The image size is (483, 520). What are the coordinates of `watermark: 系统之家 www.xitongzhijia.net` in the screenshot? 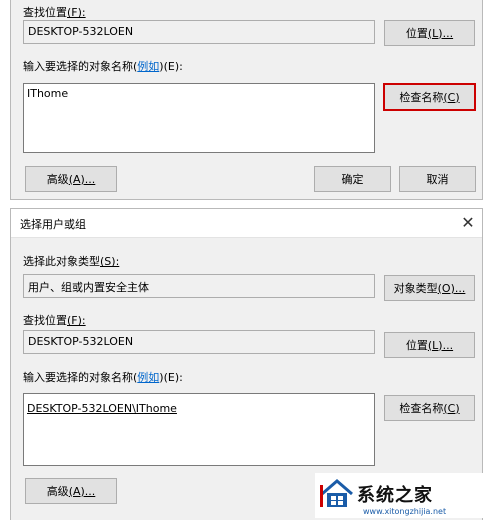 It's located at (399, 495).